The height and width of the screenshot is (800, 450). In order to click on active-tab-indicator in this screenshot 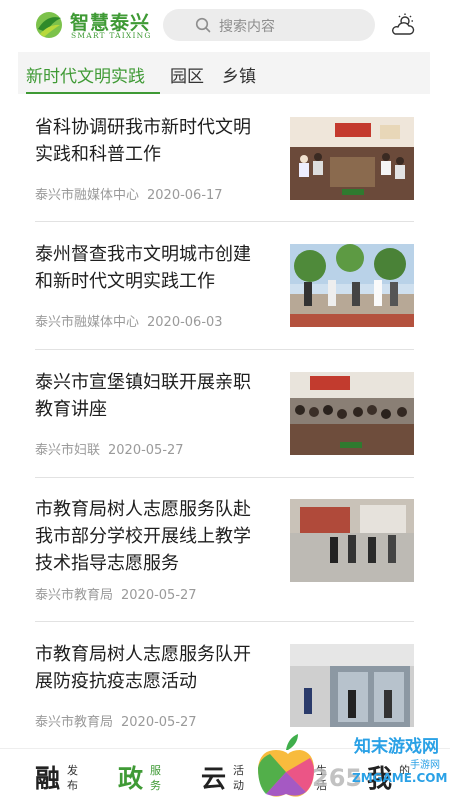, I will do `click(93, 93)`.